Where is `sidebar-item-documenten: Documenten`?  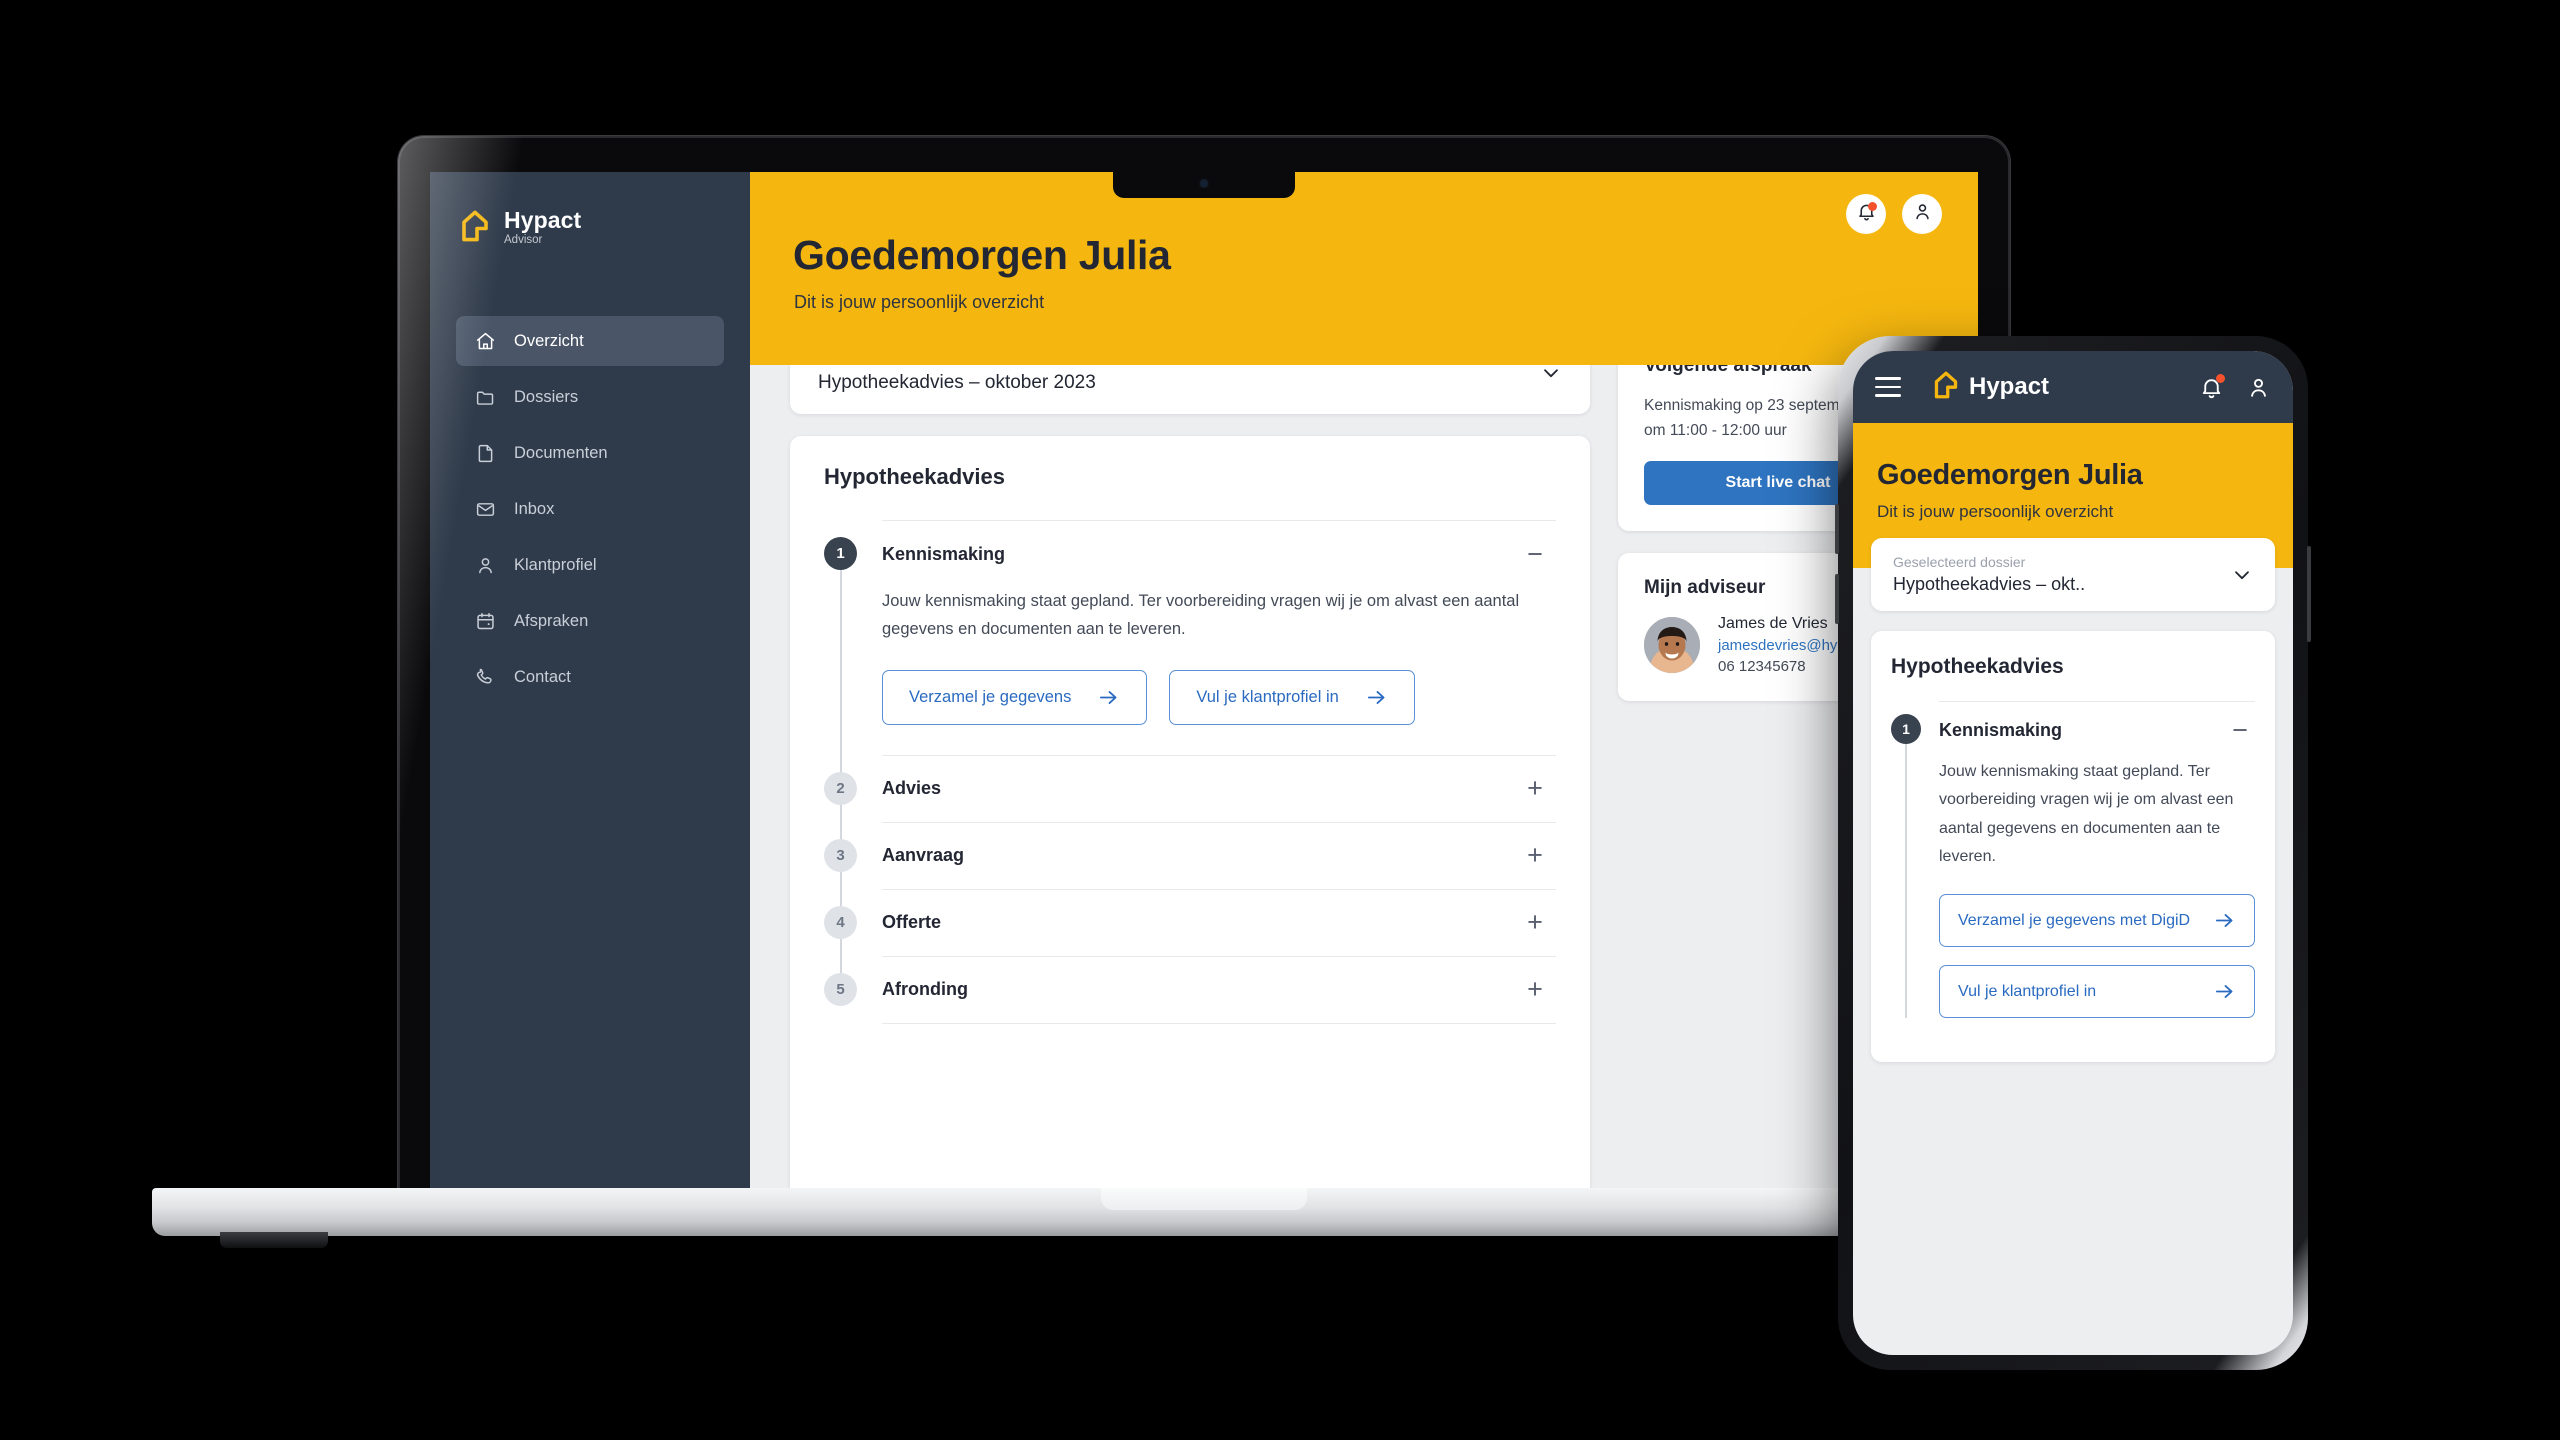
sidebar-item-documenten: Documenten is located at coordinates (590, 453).